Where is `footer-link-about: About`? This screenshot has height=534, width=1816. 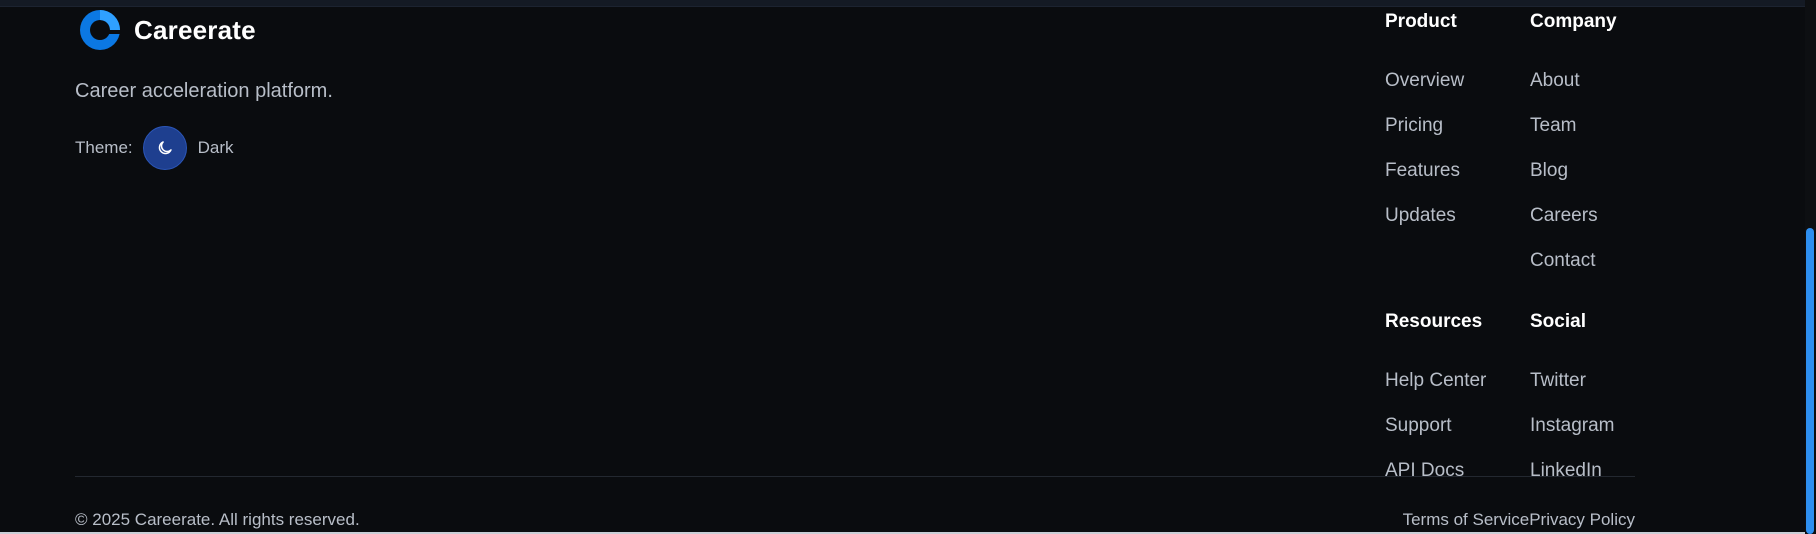
footer-link-about: About is located at coordinates (1555, 80).